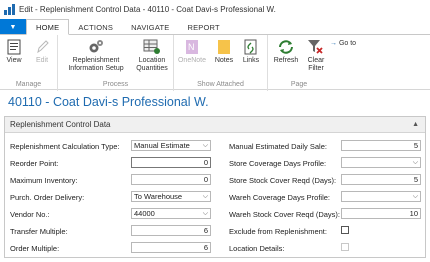 The height and width of the screenshot is (262, 430). I want to click on ribbon-group-show-attached: N OneNote Notes Links Show Attached, so click(221, 63).